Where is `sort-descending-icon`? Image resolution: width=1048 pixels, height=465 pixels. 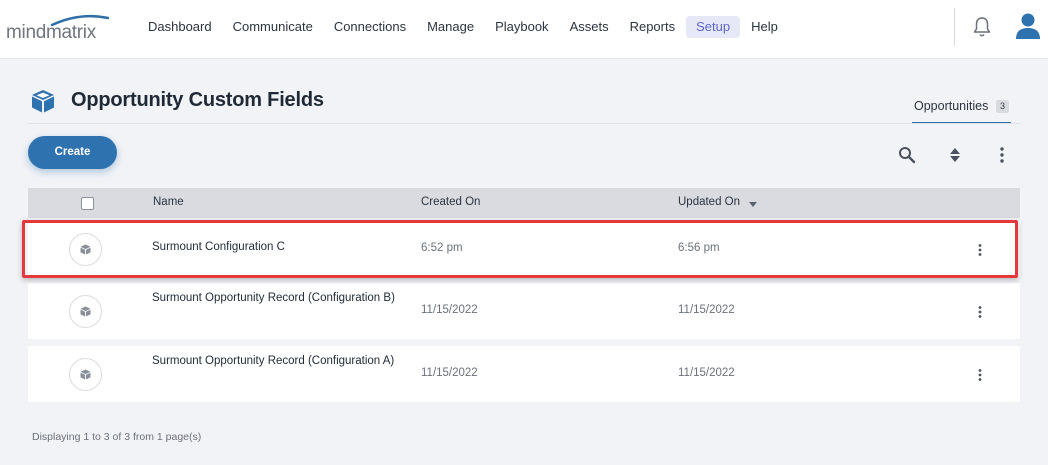 sort-descending-icon is located at coordinates (753, 204).